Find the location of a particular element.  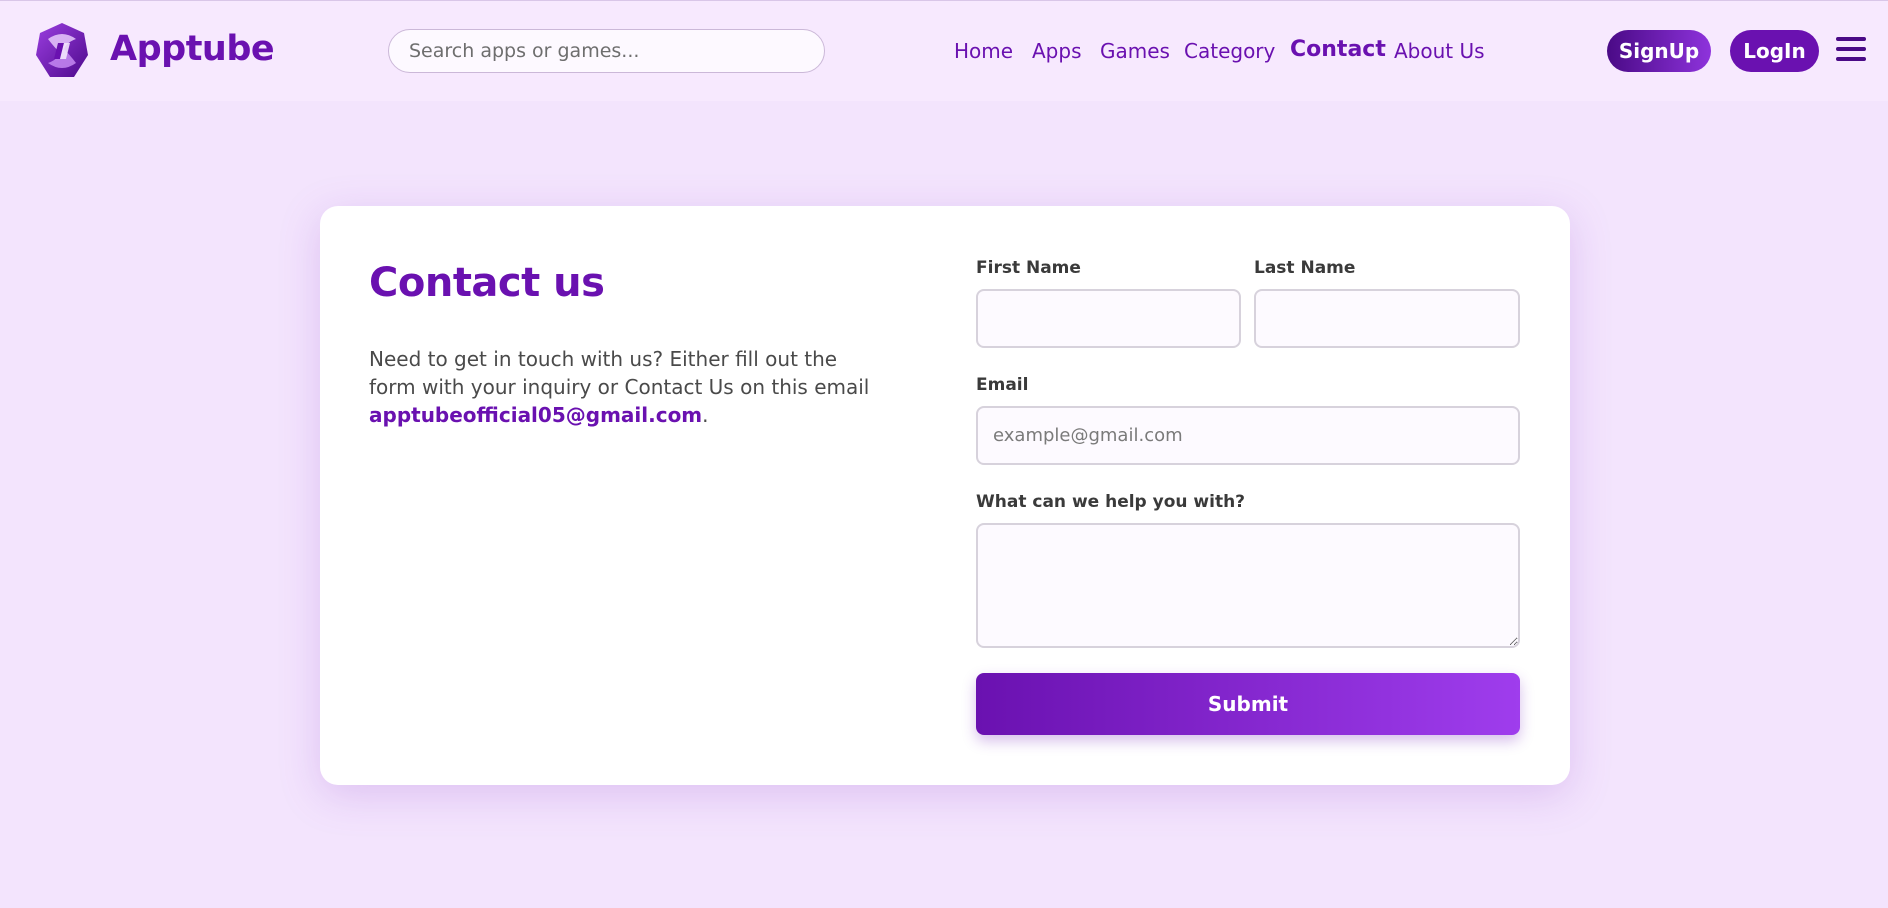

nav-home: Home is located at coordinates (983, 51).